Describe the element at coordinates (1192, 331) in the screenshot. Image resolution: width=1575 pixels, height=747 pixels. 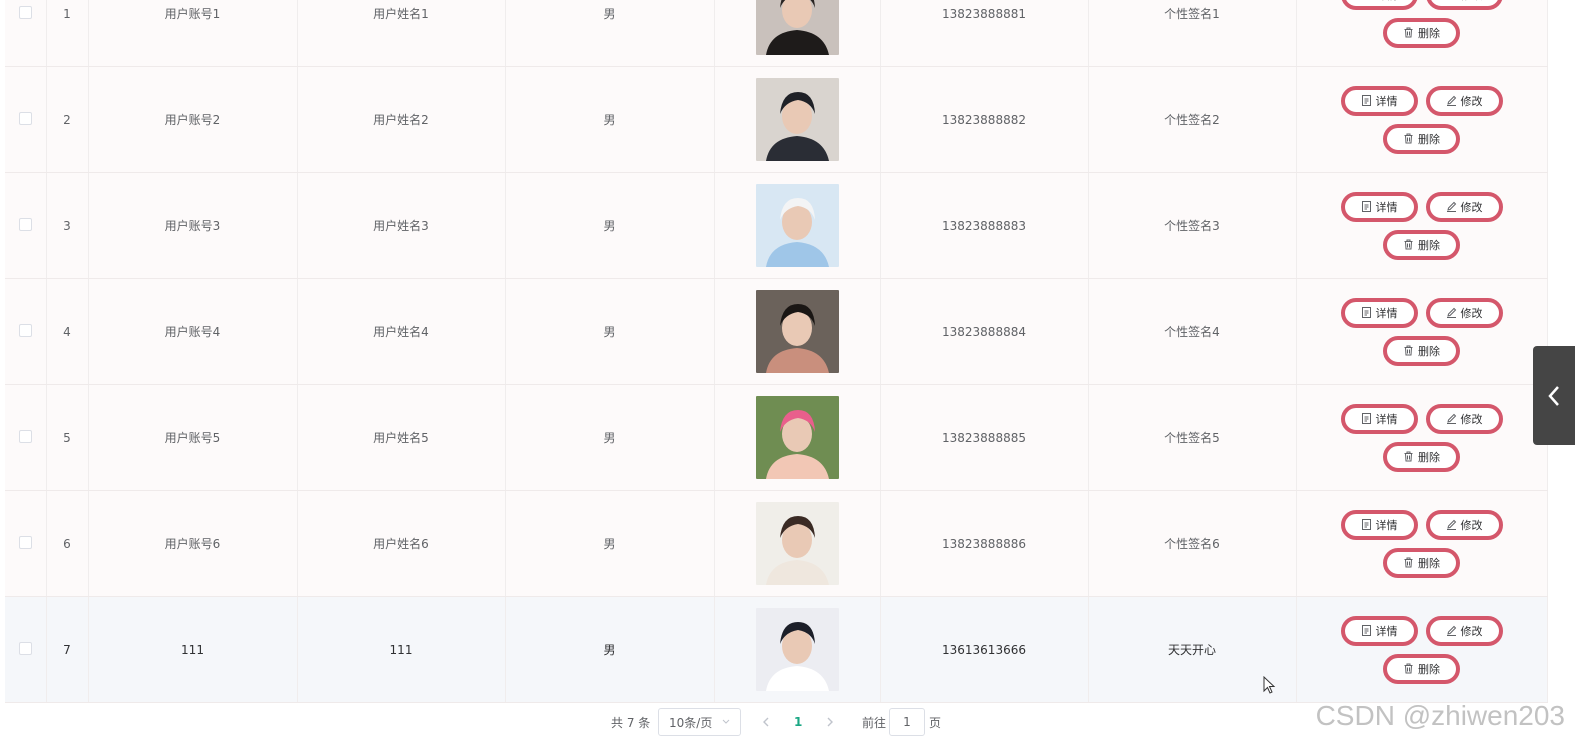
I see `user-signature: 个性签名4` at that location.